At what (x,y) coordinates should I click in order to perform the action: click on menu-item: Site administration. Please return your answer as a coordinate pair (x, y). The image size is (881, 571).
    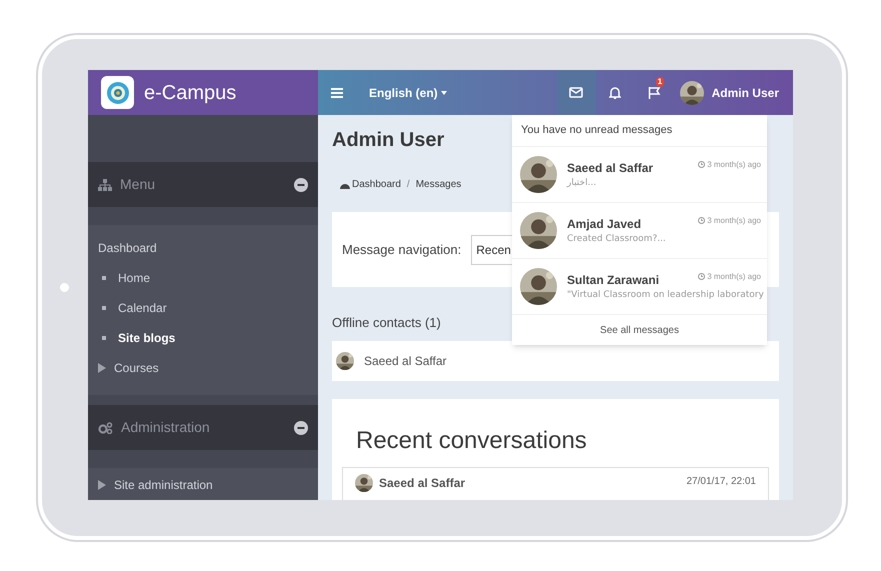
    Looking at the image, I should click on (203, 485).